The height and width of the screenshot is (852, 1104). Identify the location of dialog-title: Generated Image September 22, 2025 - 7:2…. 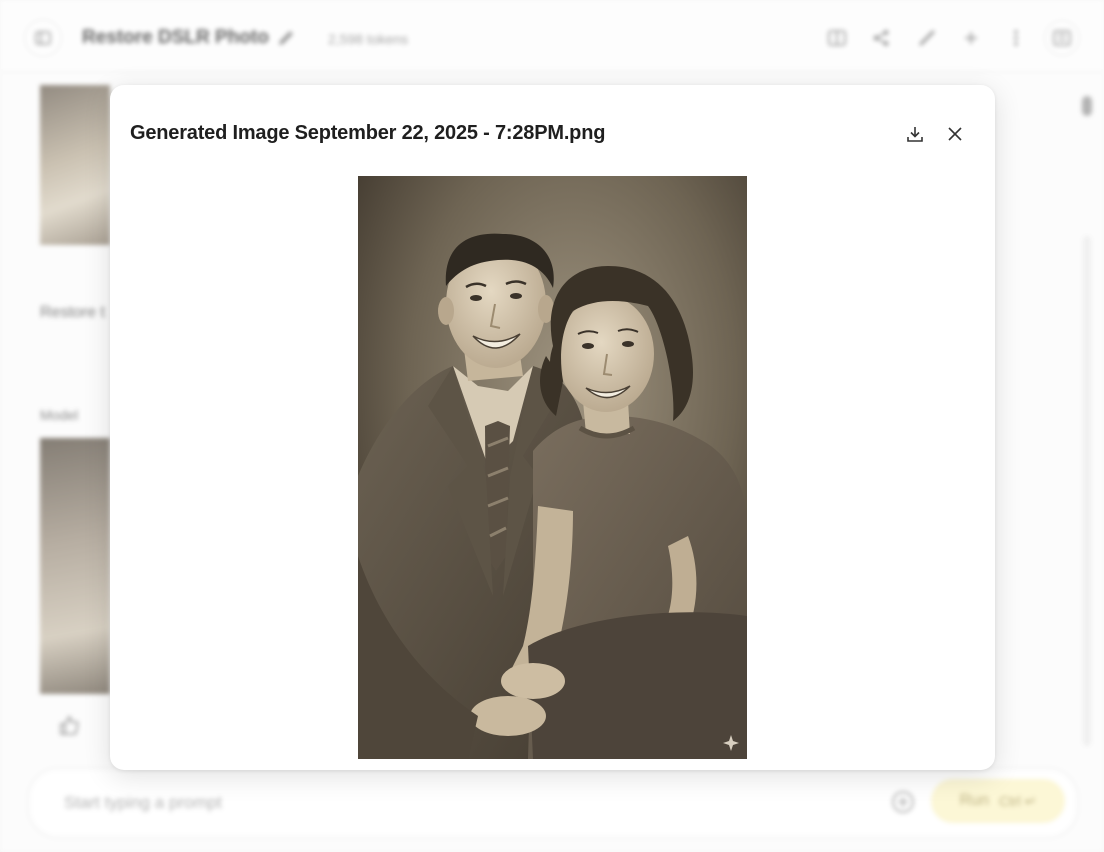
(368, 133).